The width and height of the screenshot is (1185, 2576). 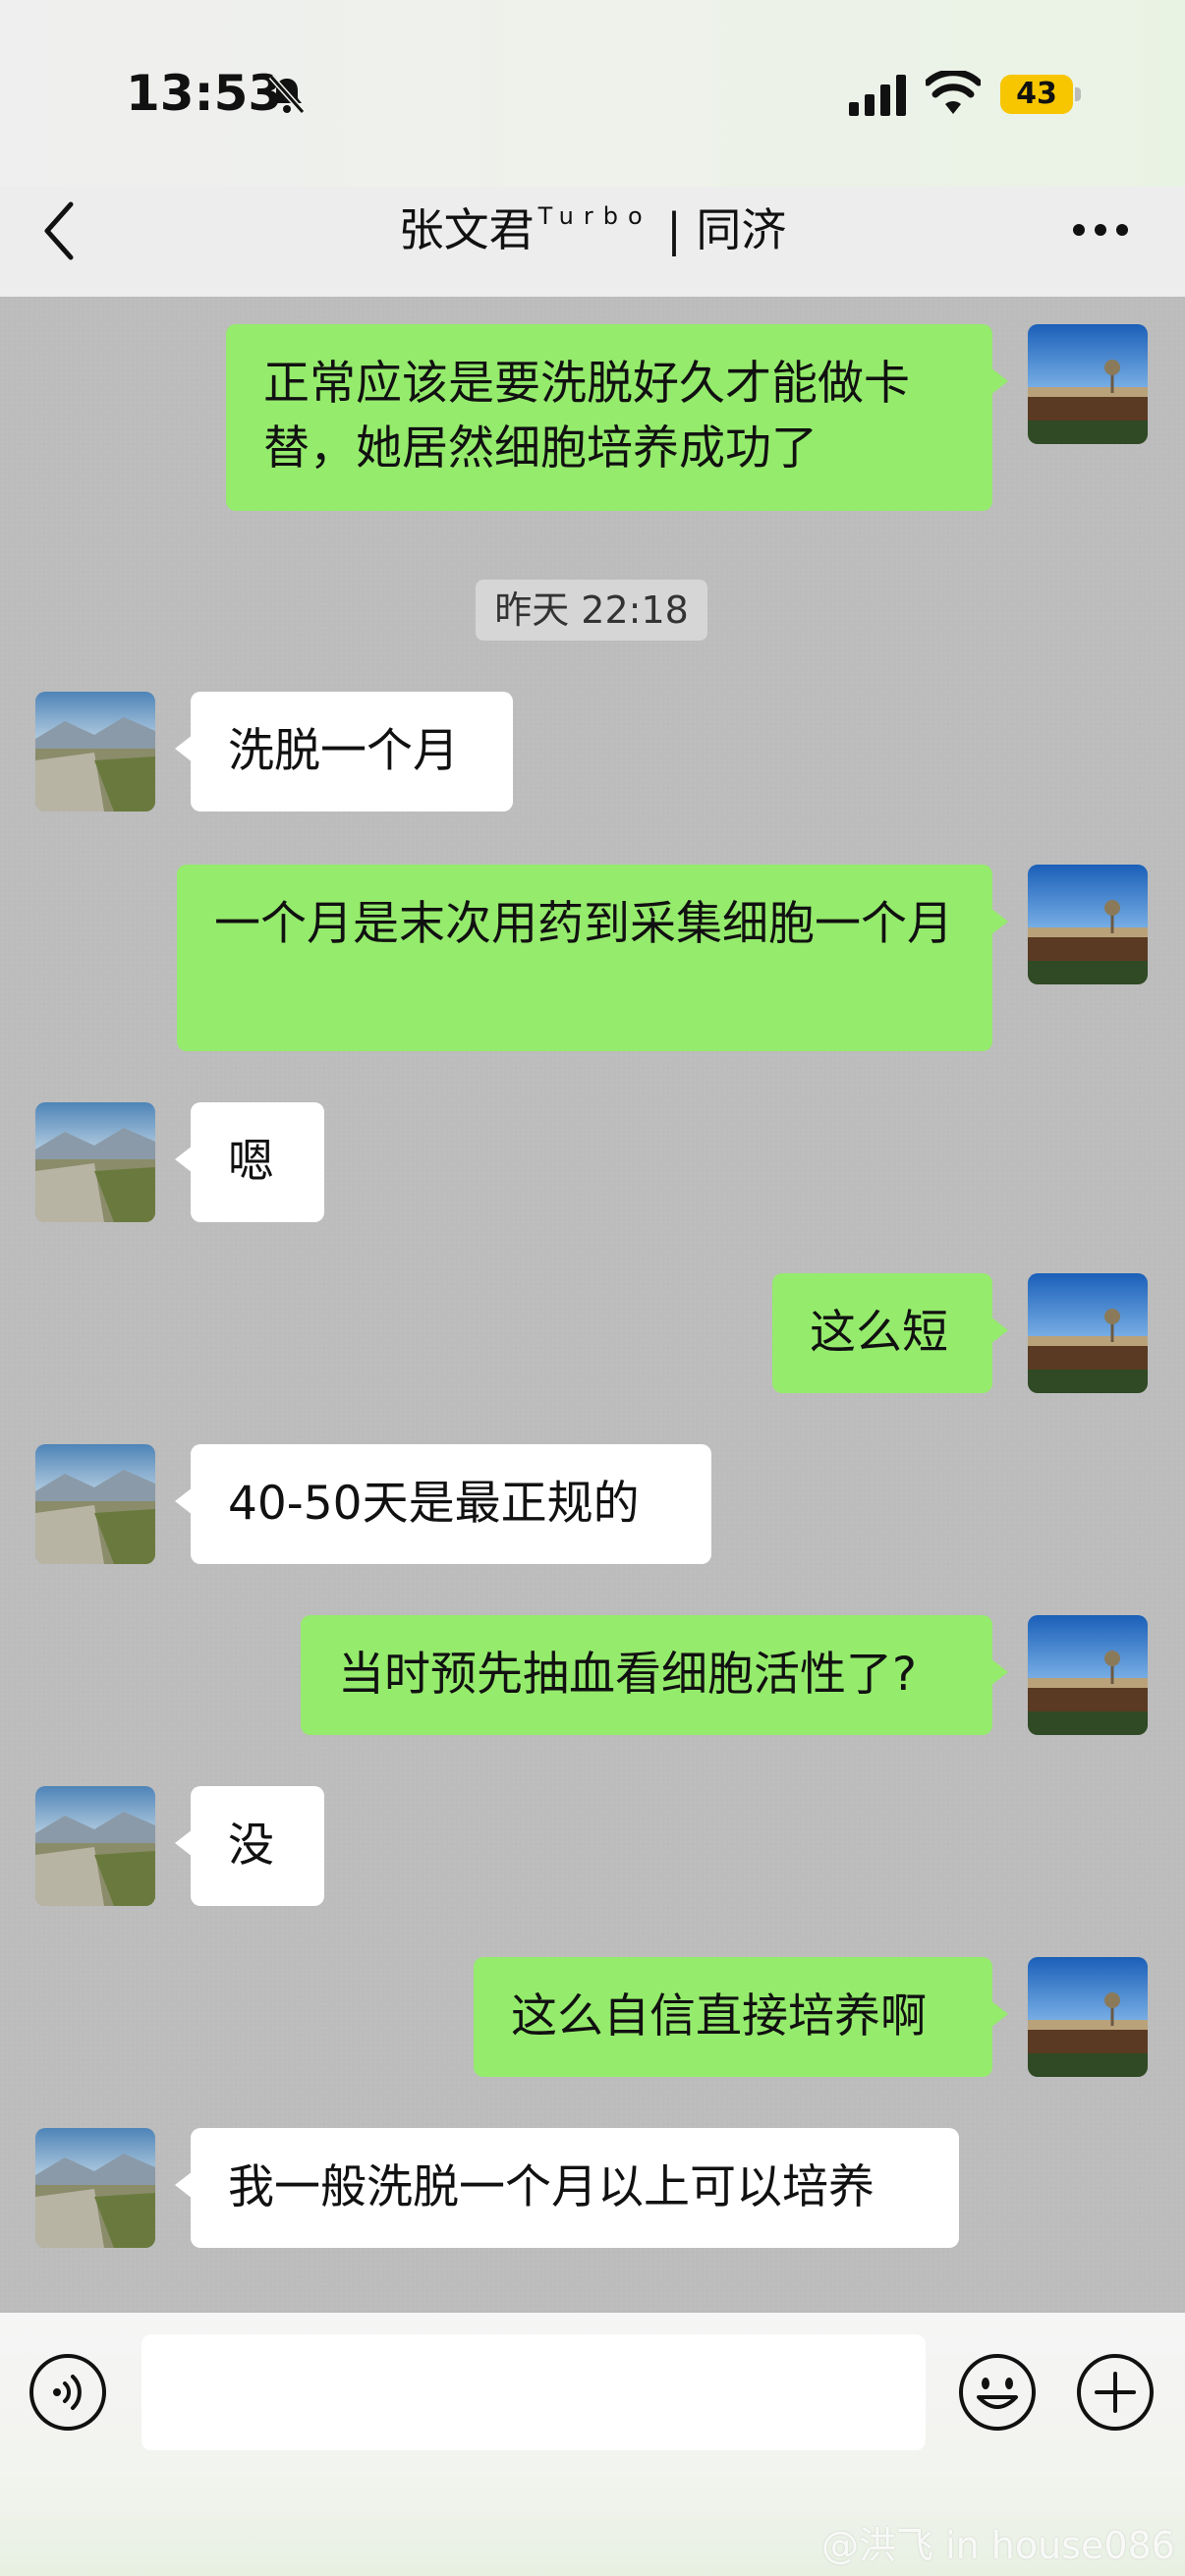 What do you see at coordinates (954, 92) in the screenshot?
I see `wifi-icon` at bounding box center [954, 92].